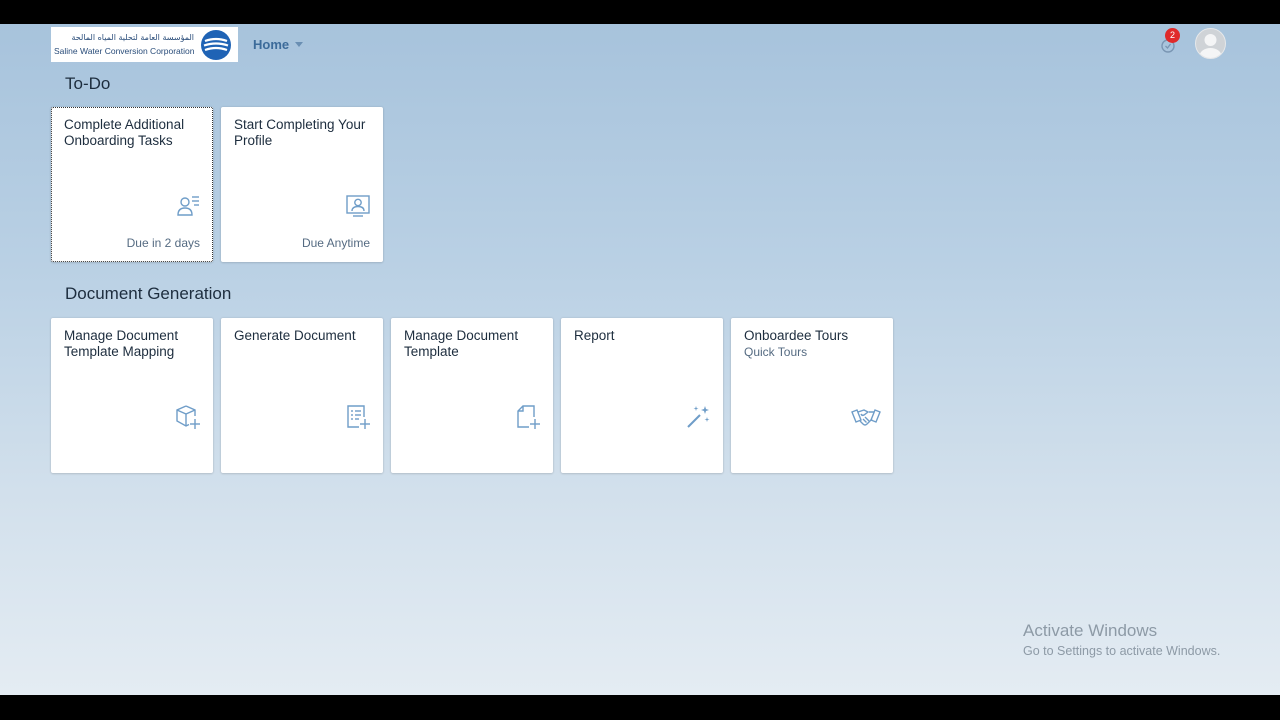 This screenshot has height=720, width=1280. I want to click on tile-title: Start Completing Your Profile, so click(300, 132).